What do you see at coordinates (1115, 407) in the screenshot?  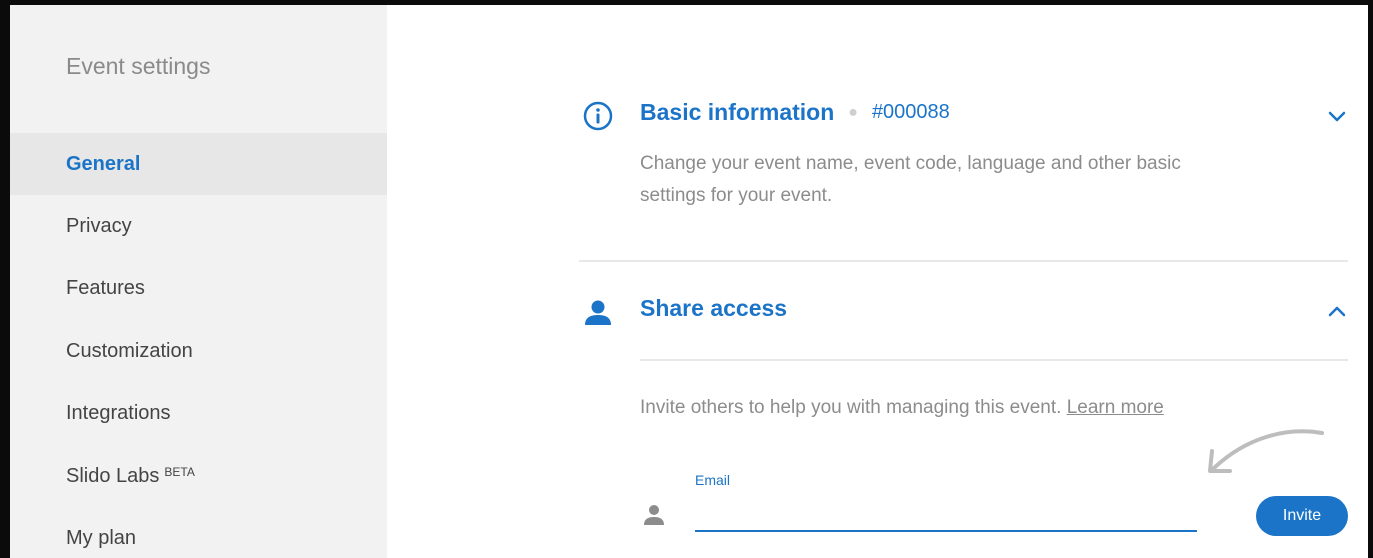 I see `learn-more-link: Learn more` at bounding box center [1115, 407].